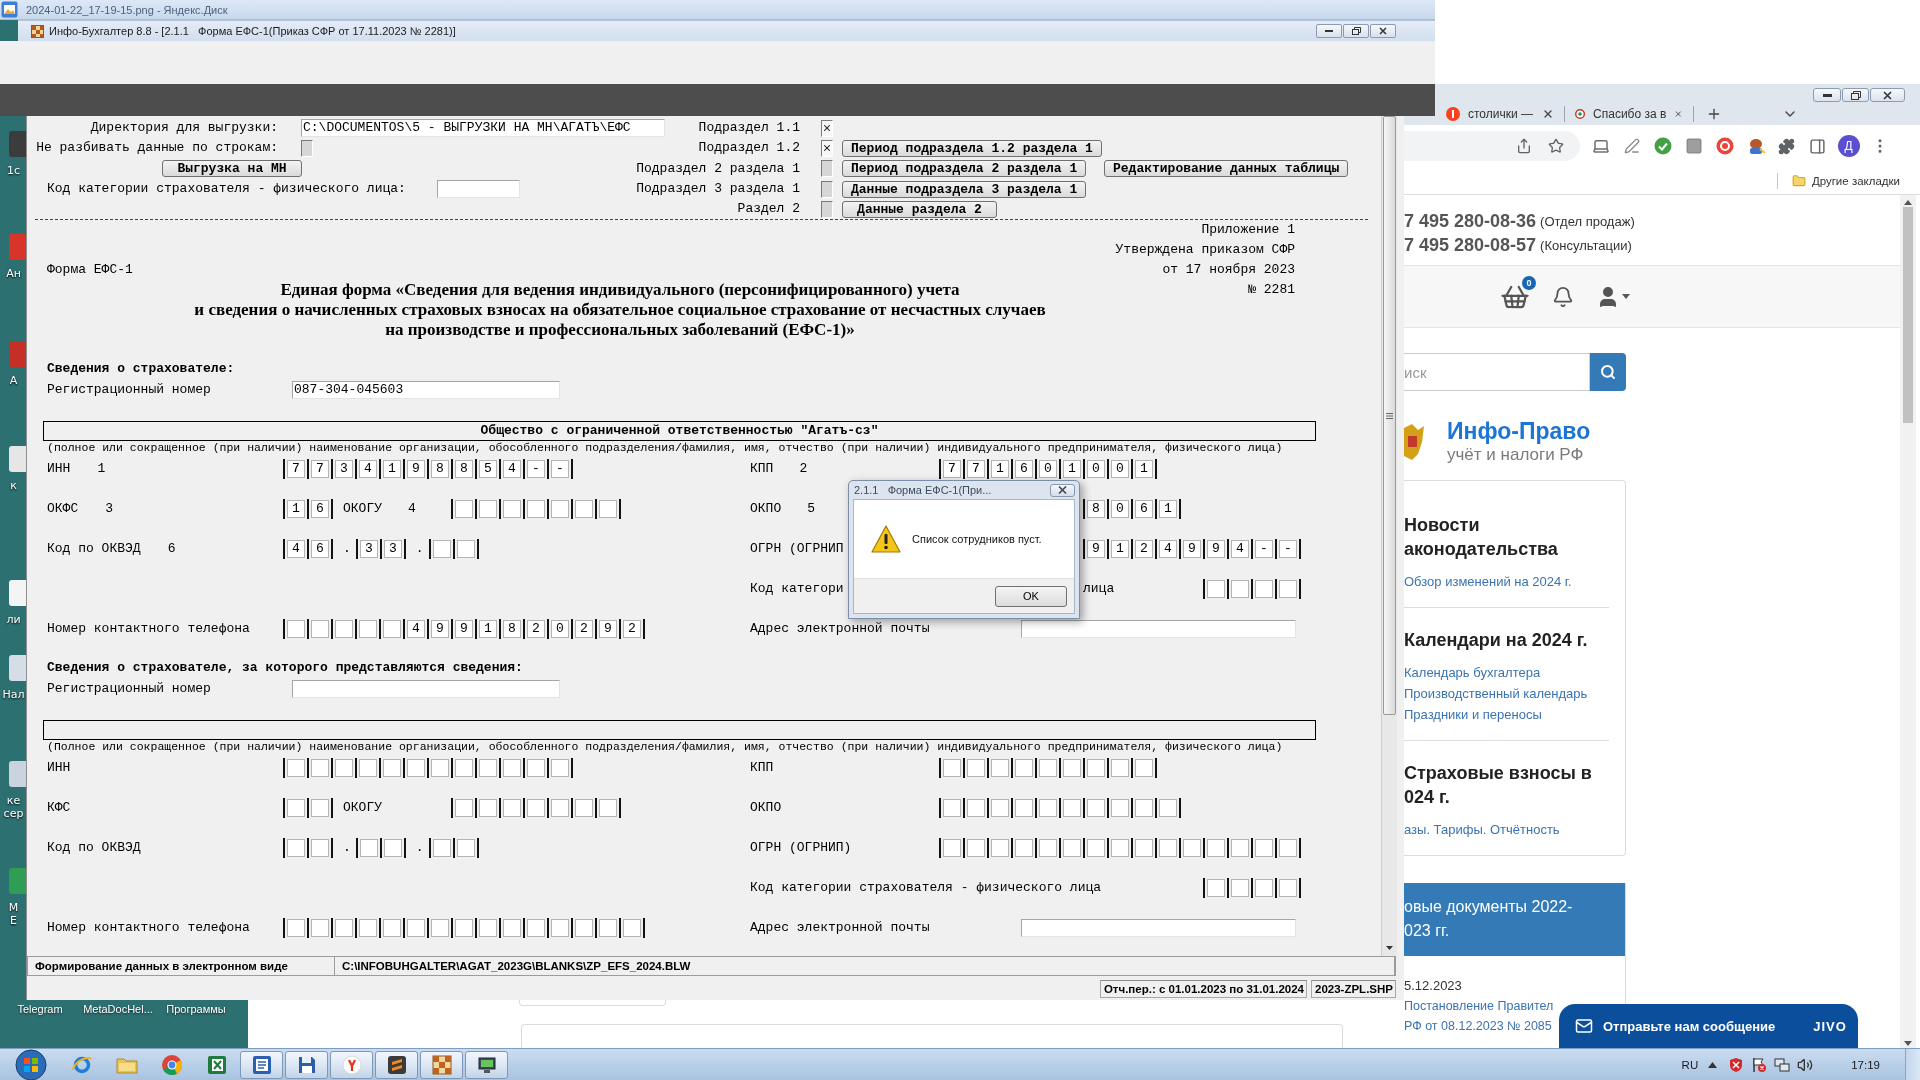 Image resolution: width=1920 pixels, height=1080 pixels. What do you see at coordinates (1473, 714) in the screenshot?
I see `link: Праздники и переносы` at bounding box center [1473, 714].